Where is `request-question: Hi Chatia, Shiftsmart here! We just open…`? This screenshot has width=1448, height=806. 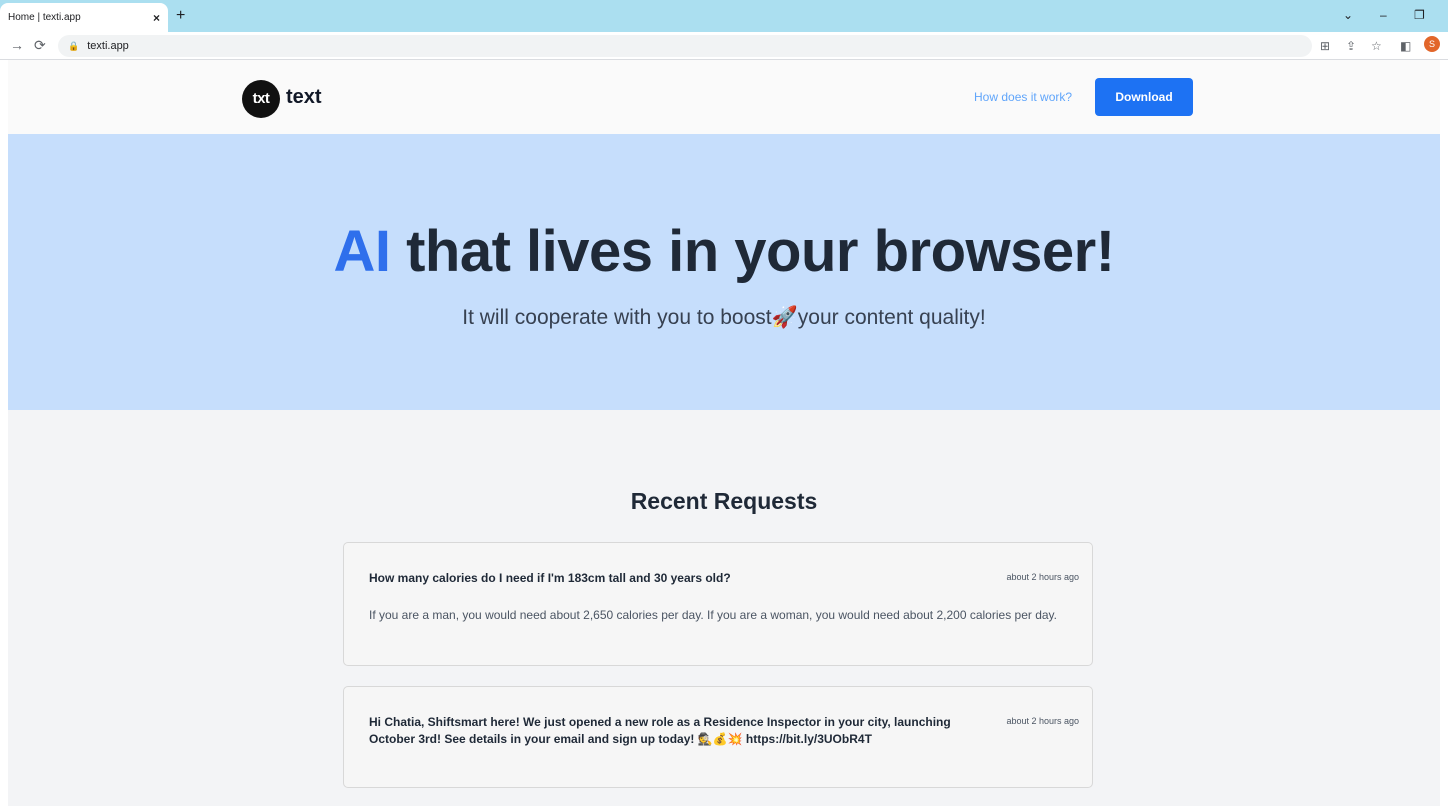
request-question: Hi Chatia, Shiftsmart here! We just open… is located at coordinates (660, 730).